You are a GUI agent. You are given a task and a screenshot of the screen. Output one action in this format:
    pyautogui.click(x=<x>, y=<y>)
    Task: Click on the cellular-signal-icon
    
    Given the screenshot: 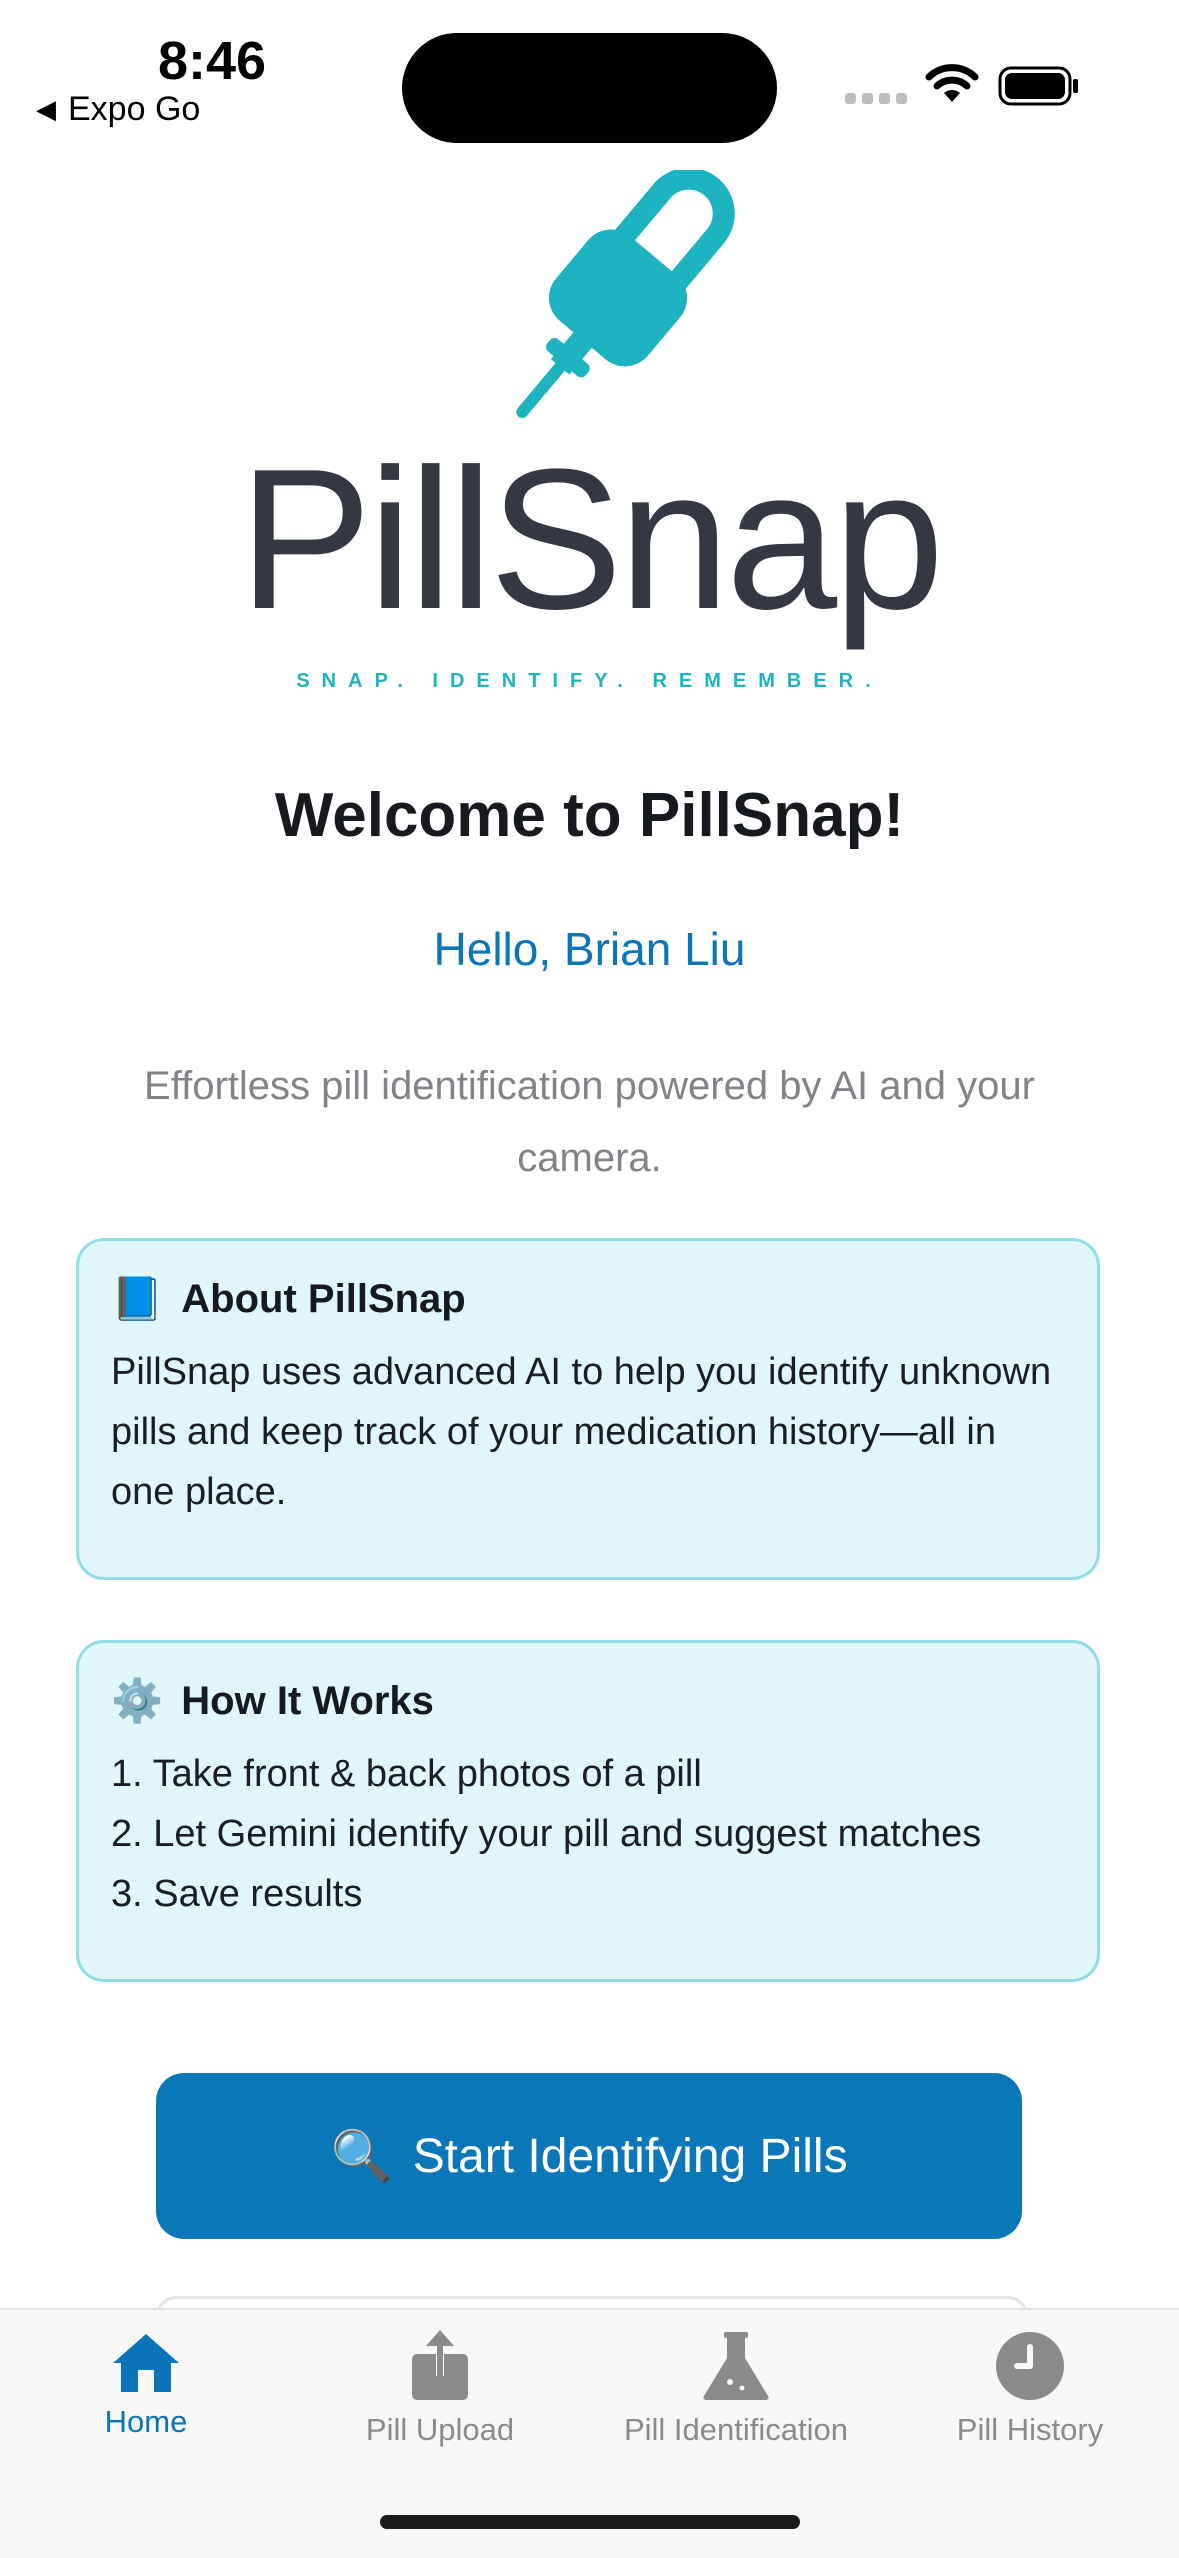 What is the action you would take?
    pyautogui.click(x=876, y=98)
    